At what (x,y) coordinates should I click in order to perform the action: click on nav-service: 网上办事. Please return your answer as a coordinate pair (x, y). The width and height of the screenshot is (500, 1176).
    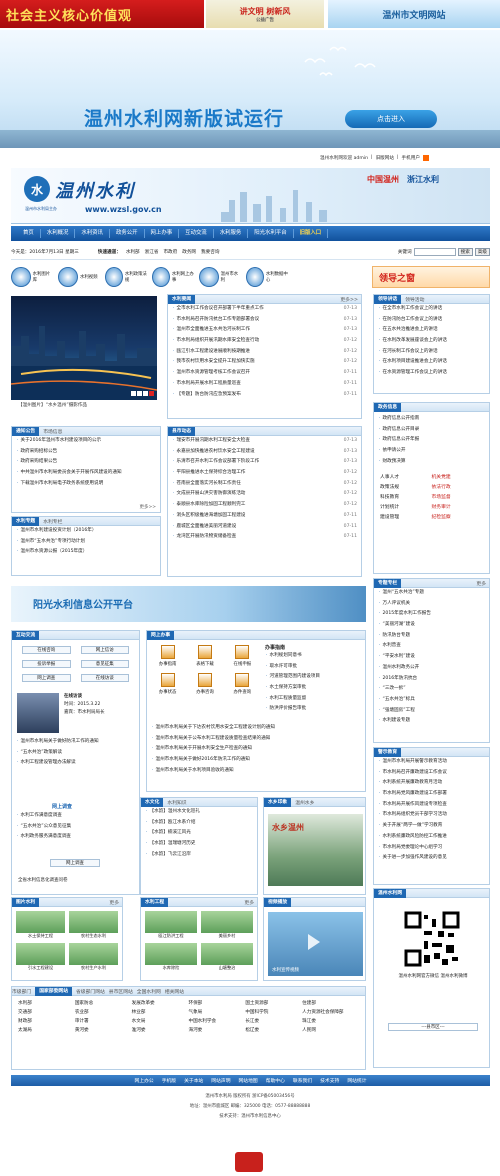
    Looking at the image, I should click on (162, 233).